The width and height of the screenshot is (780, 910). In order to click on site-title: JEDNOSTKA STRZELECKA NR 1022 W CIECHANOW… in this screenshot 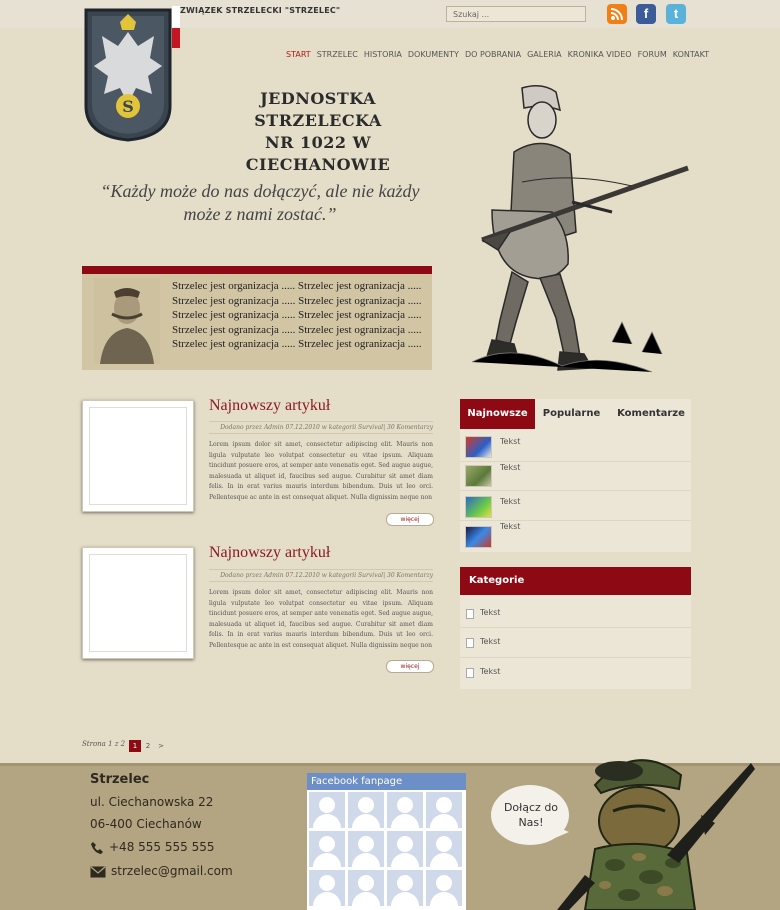, I will do `click(318, 132)`.